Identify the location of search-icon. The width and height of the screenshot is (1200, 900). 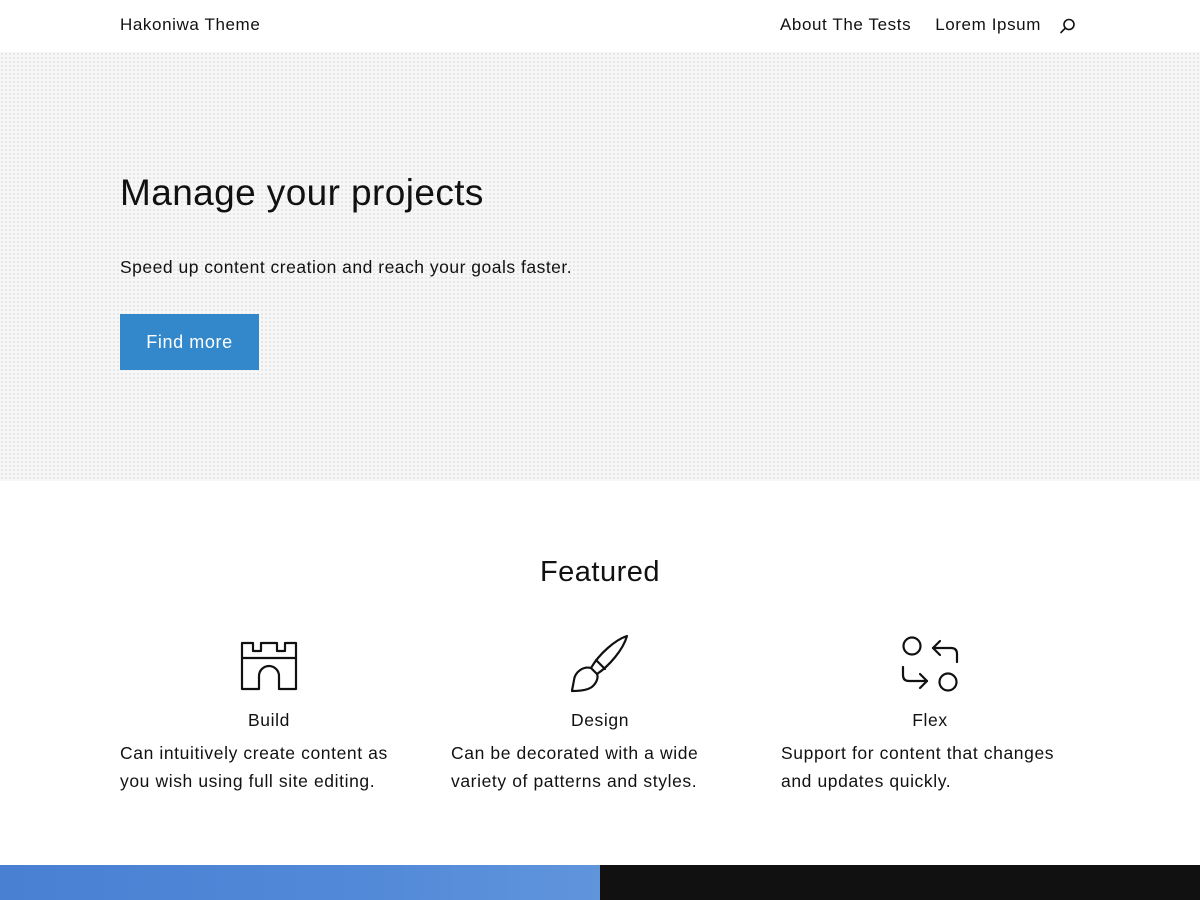
(1068, 26).